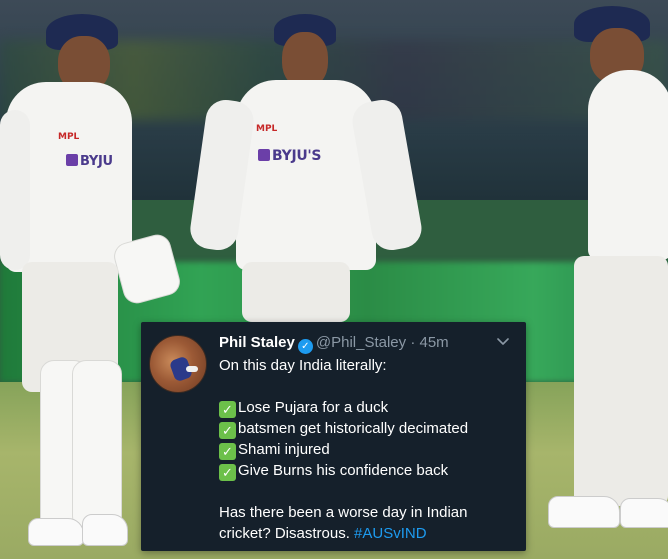  What do you see at coordinates (434, 342) in the screenshot?
I see `tweet-time: 45m` at bounding box center [434, 342].